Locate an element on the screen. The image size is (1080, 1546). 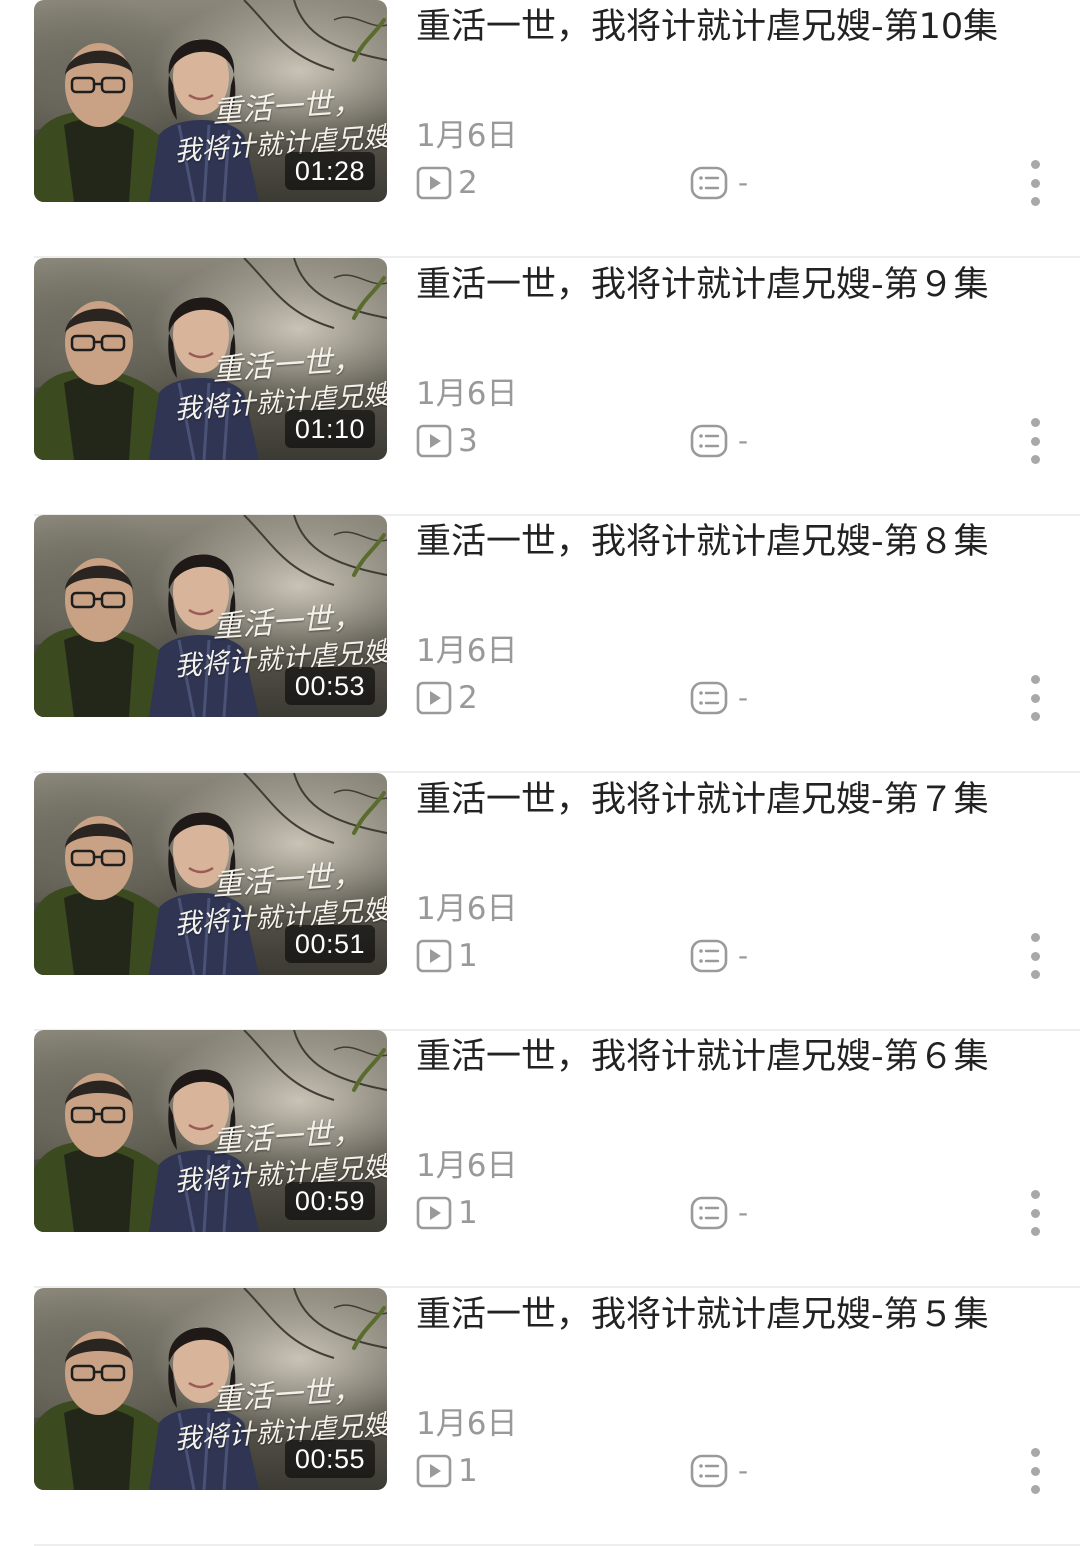
duration-badge: 00:51 is located at coordinates (329, 944).